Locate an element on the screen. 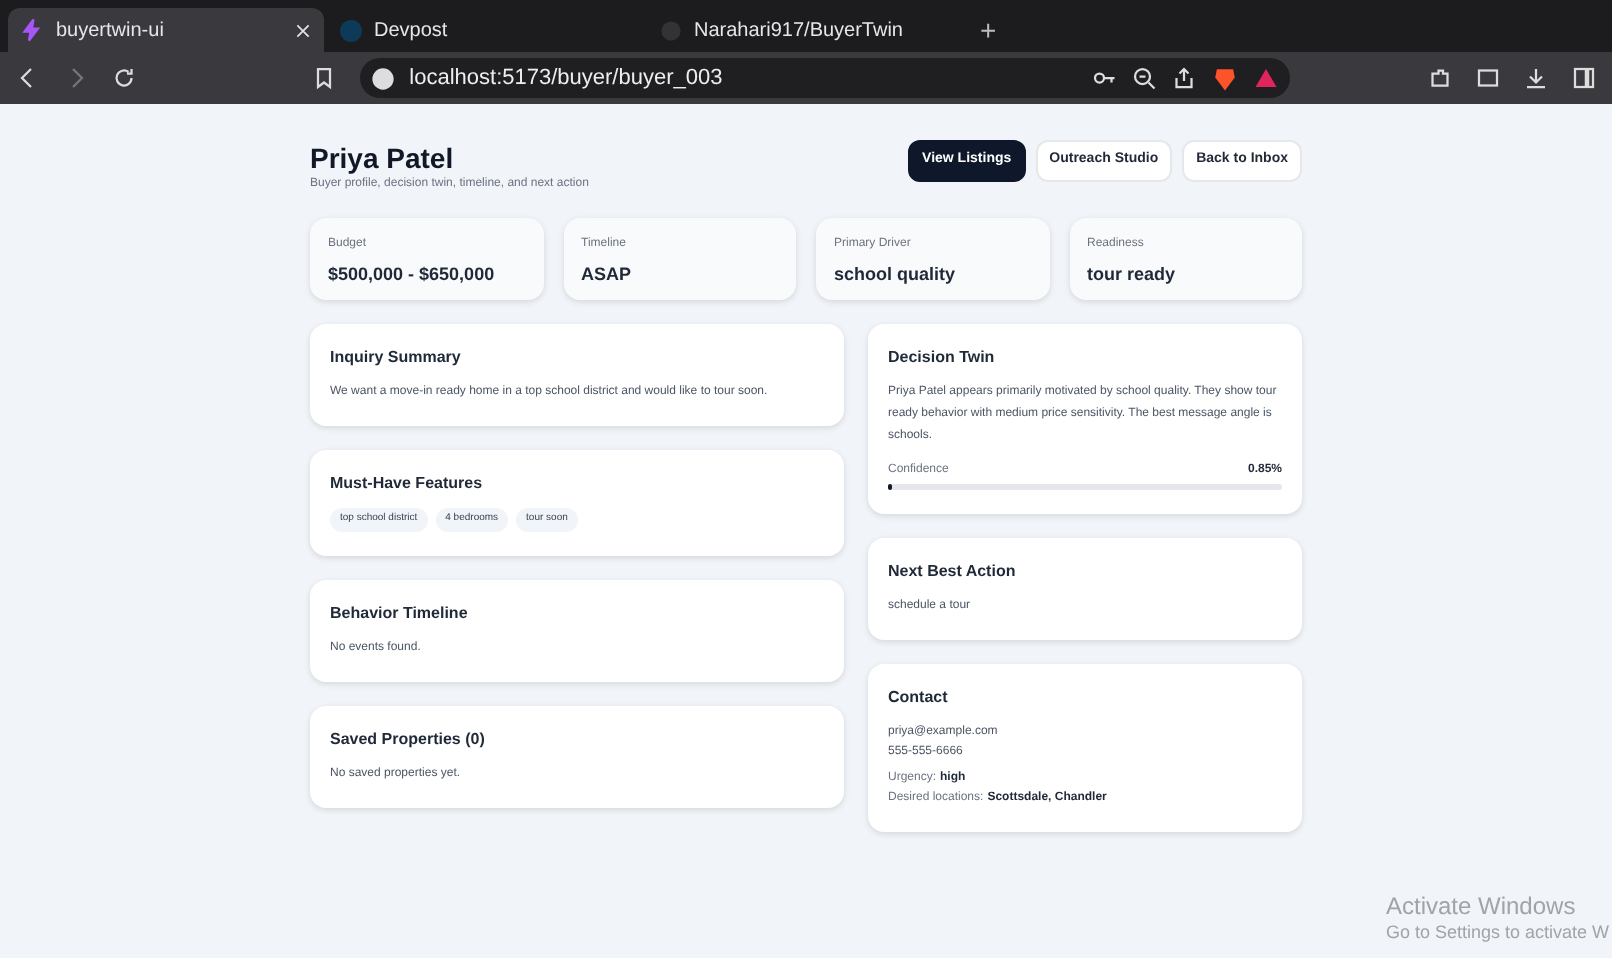 Image resolution: width=1612 pixels, height=958 pixels. site-icon is located at coordinates (351, 30).